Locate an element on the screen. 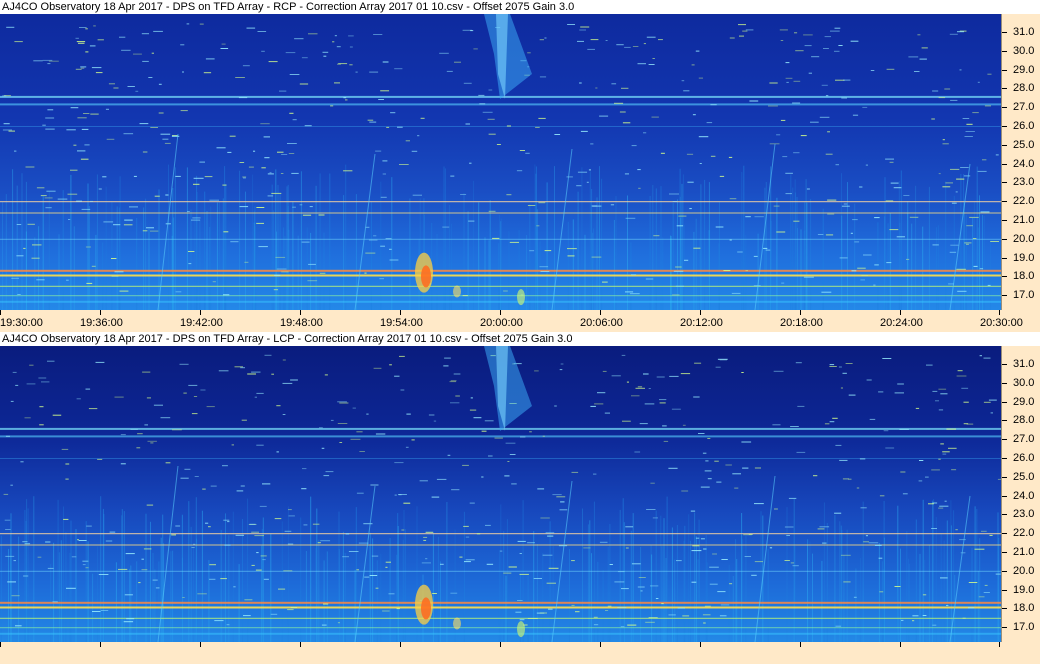 This screenshot has width=1040, height=664. y-tick-label: 17.0 is located at coordinates (1024, 627).